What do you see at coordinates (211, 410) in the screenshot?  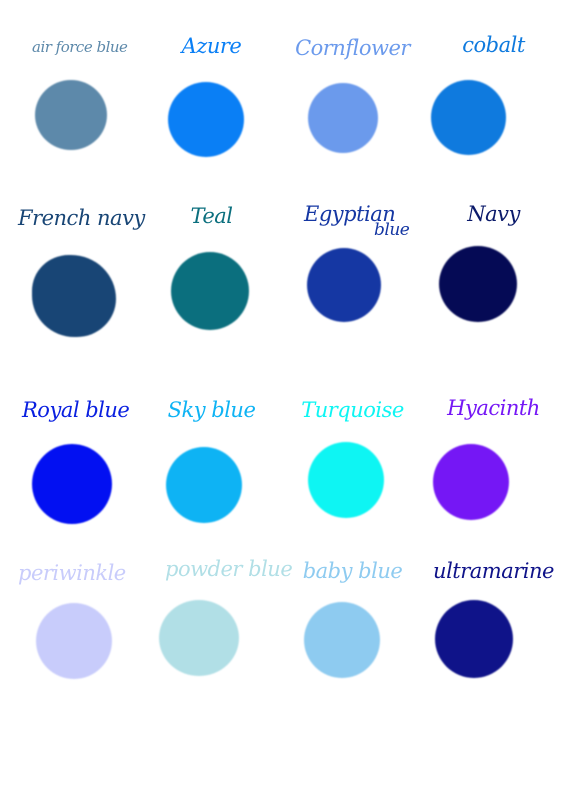 I see `swatch-label: Sky blue` at bounding box center [211, 410].